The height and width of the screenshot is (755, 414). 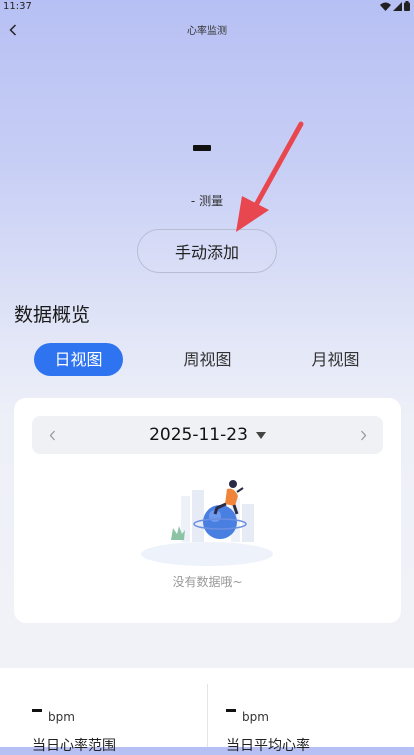 I want to click on status-icons, so click(x=395, y=6).